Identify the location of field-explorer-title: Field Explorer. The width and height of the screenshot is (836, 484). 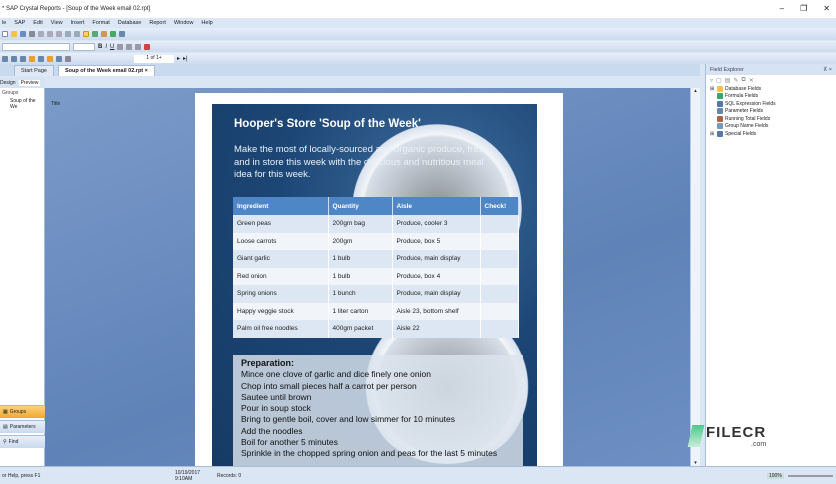
(727, 69).